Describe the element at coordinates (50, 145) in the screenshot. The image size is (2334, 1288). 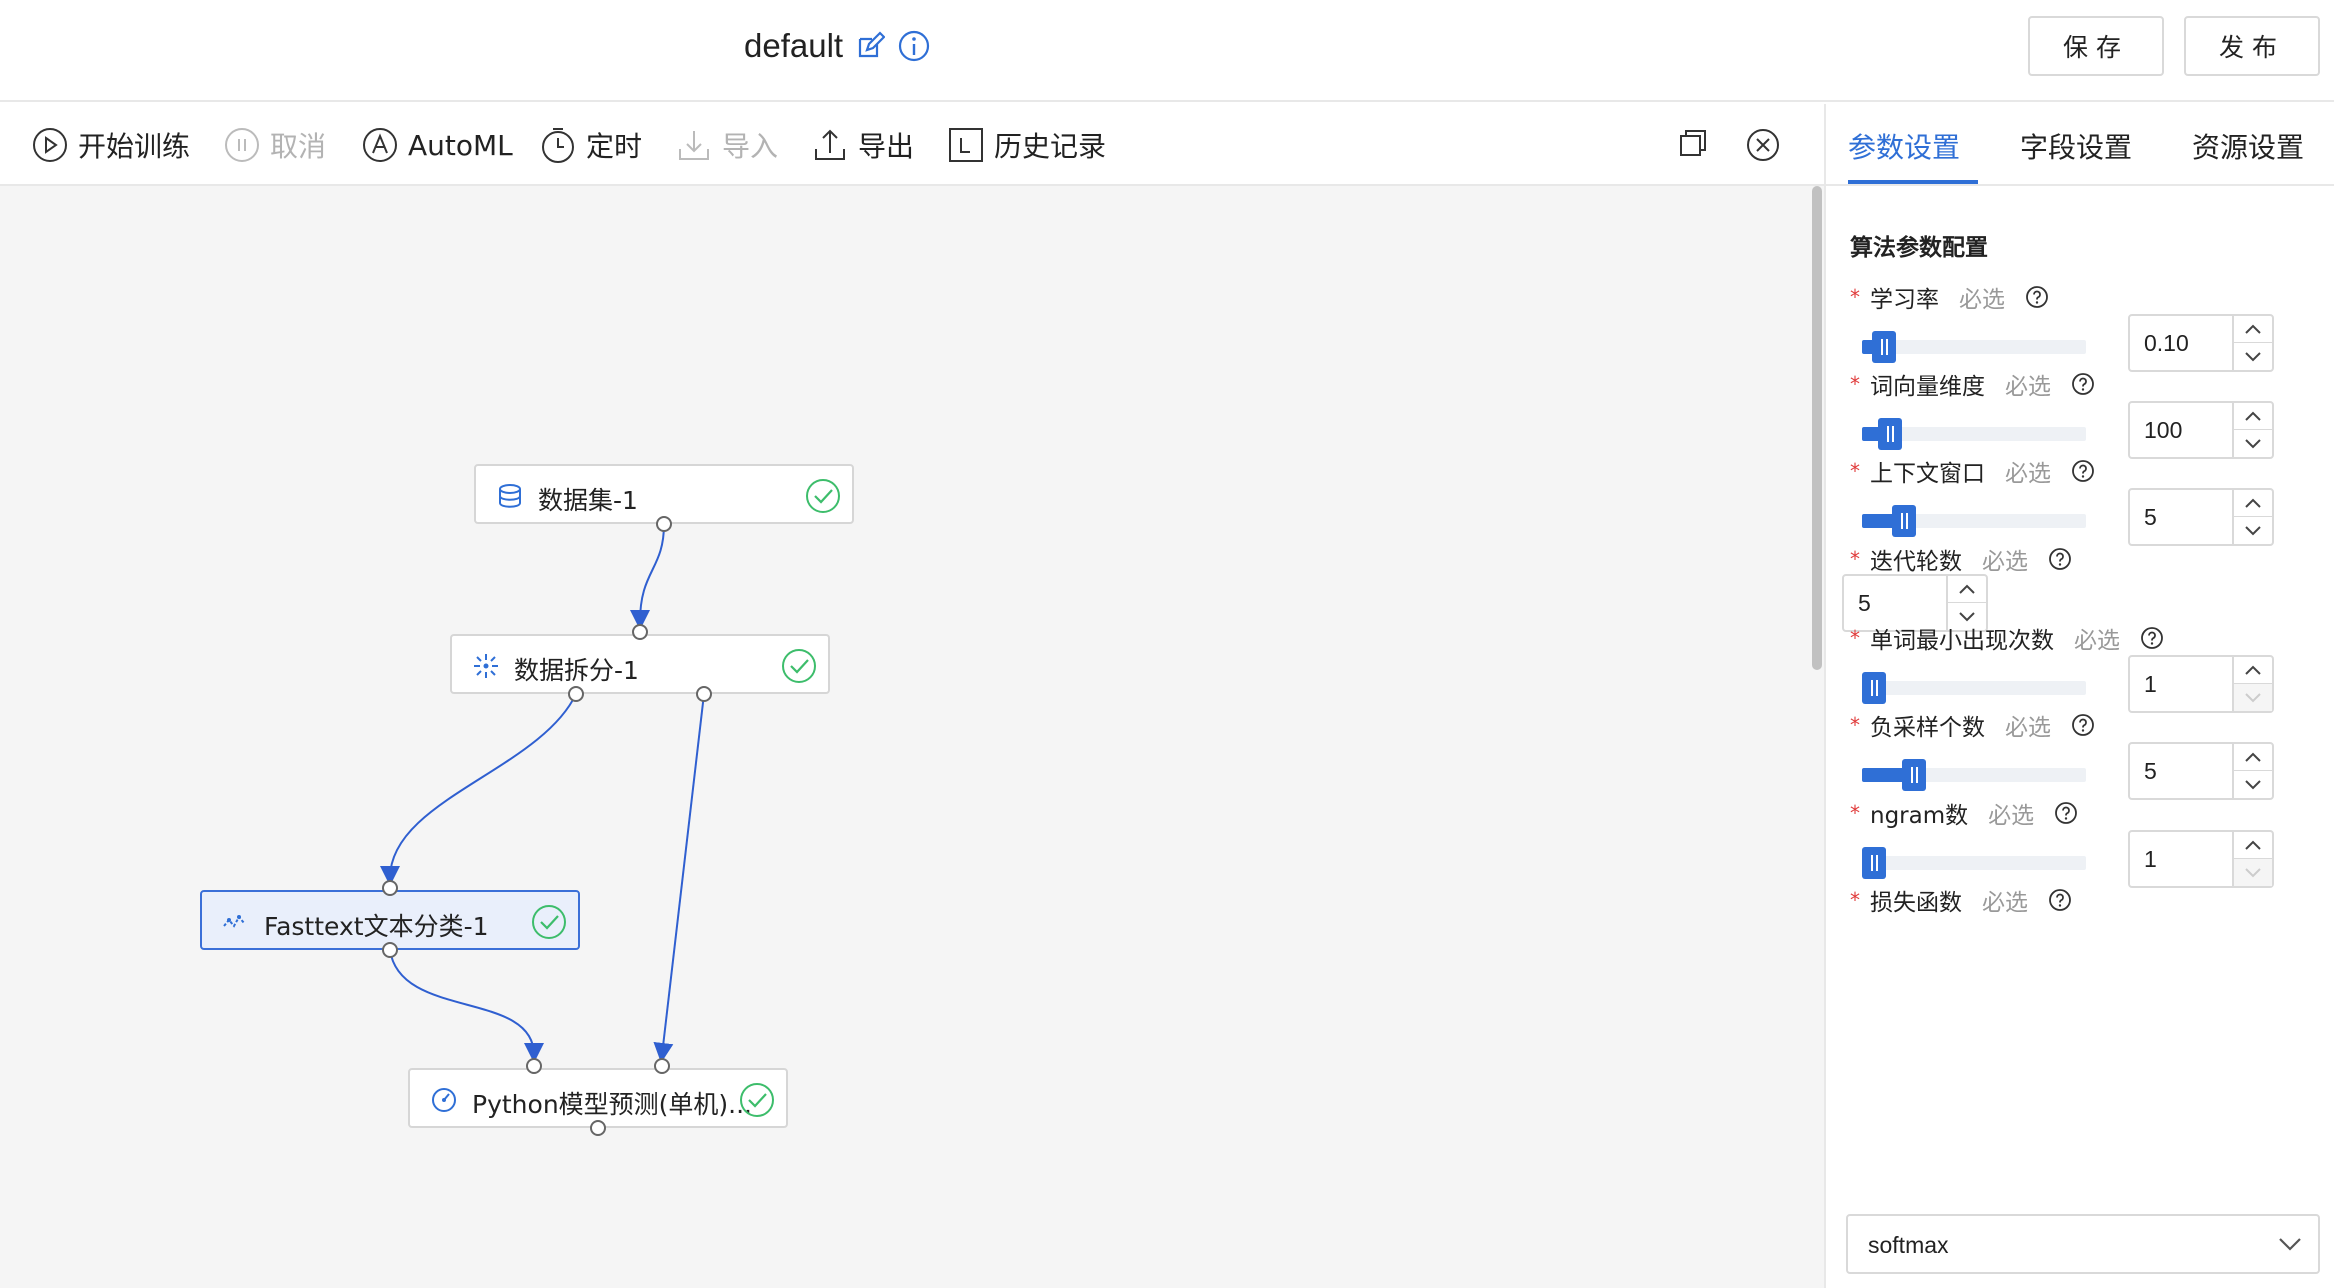
I see `play-icon` at that location.